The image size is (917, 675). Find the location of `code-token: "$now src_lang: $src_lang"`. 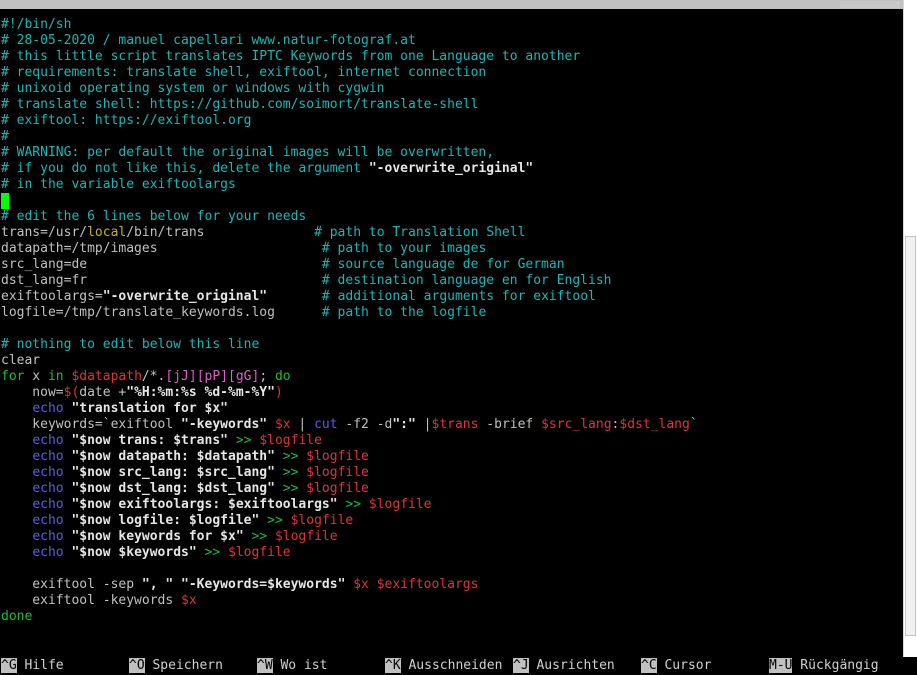

code-token: "$now src_lang: $src_lang" is located at coordinates (173, 472).